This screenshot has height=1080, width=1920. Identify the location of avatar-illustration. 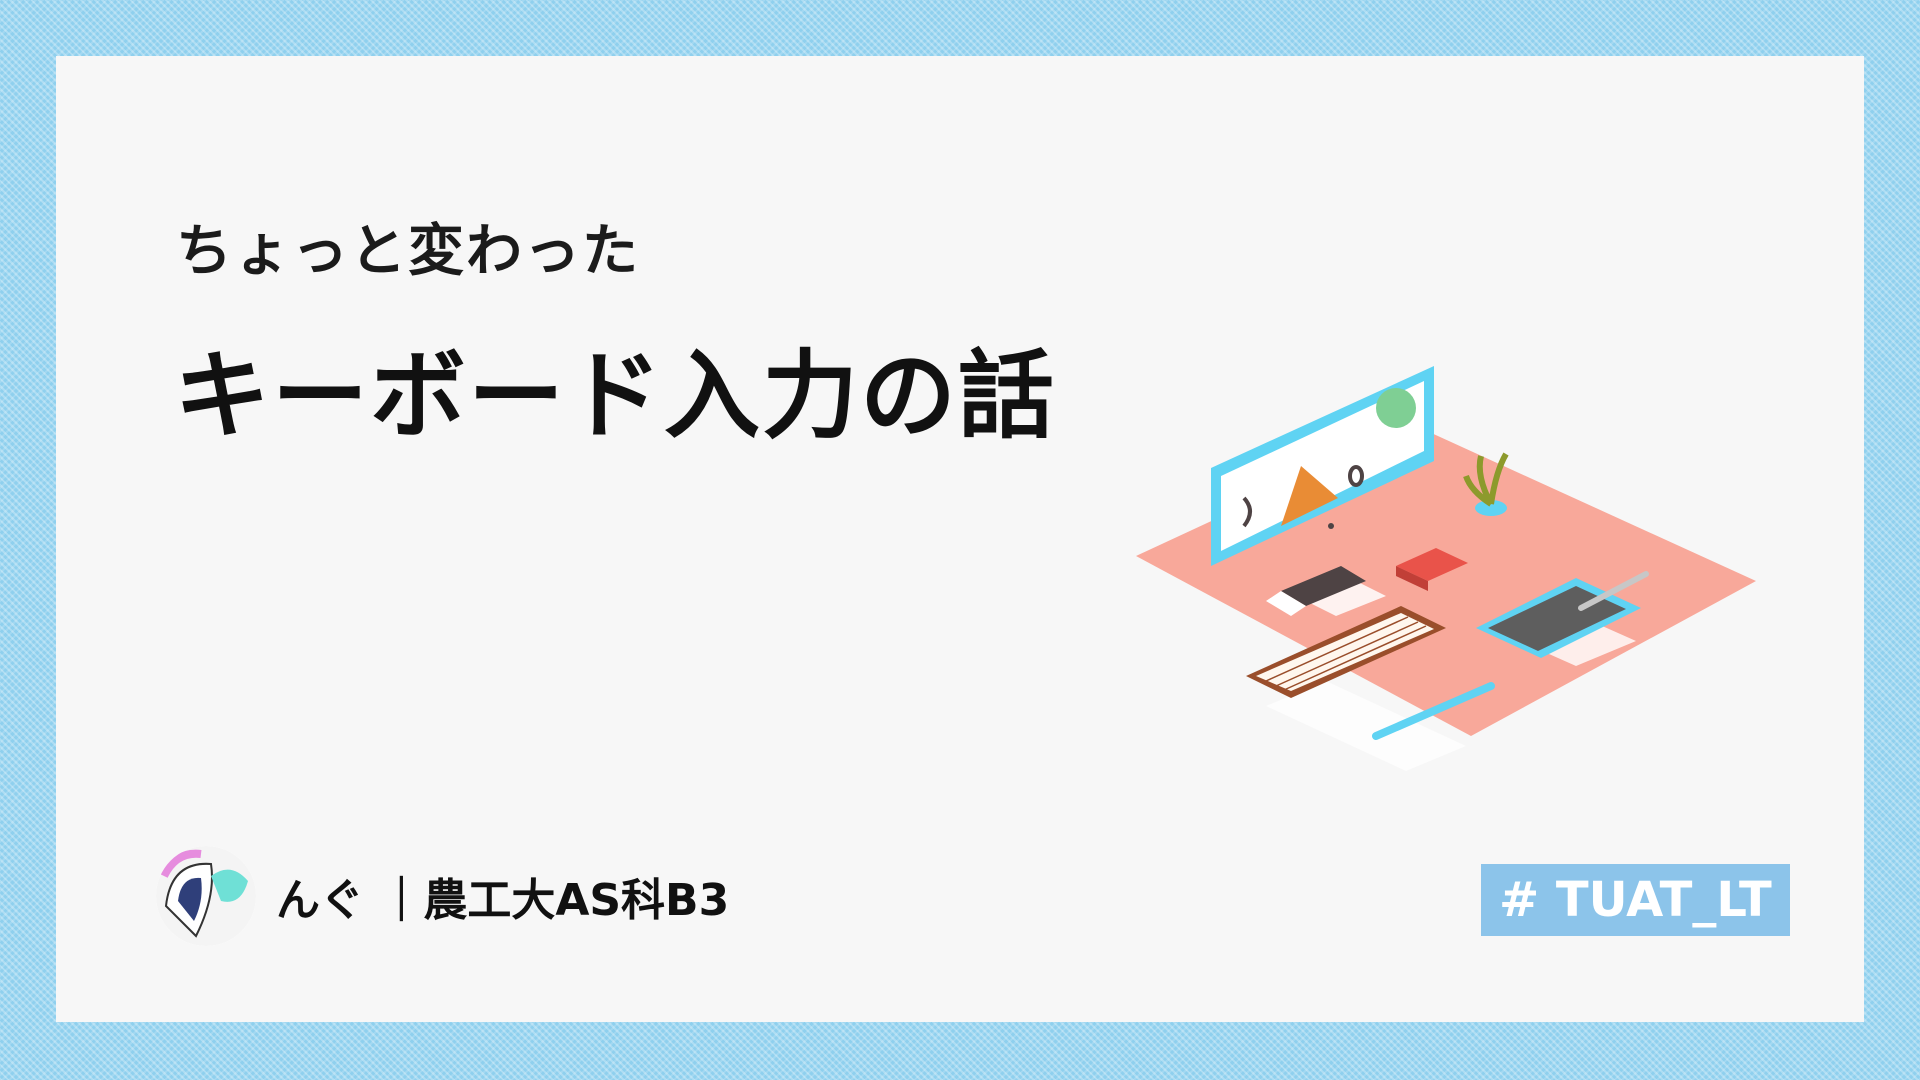
(206, 896).